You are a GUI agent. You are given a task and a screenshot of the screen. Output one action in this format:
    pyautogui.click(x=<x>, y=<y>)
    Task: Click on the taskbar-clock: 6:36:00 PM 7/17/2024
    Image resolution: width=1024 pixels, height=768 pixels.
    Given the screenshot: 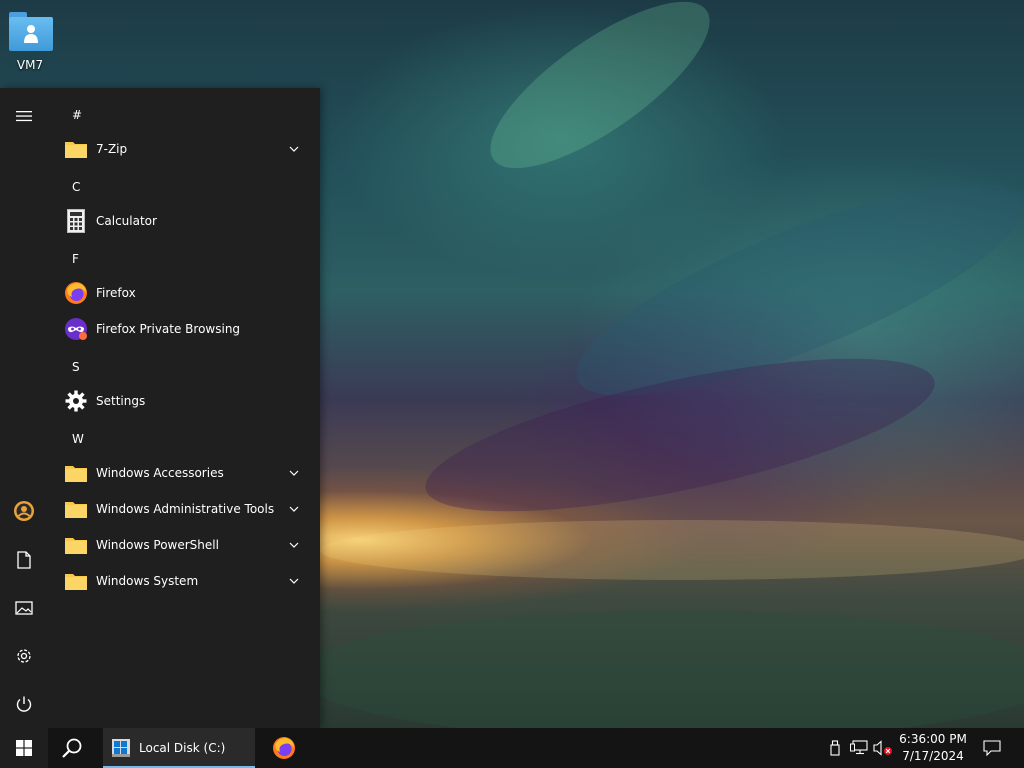 What is the action you would take?
    pyautogui.click(x=933, y=748)
    